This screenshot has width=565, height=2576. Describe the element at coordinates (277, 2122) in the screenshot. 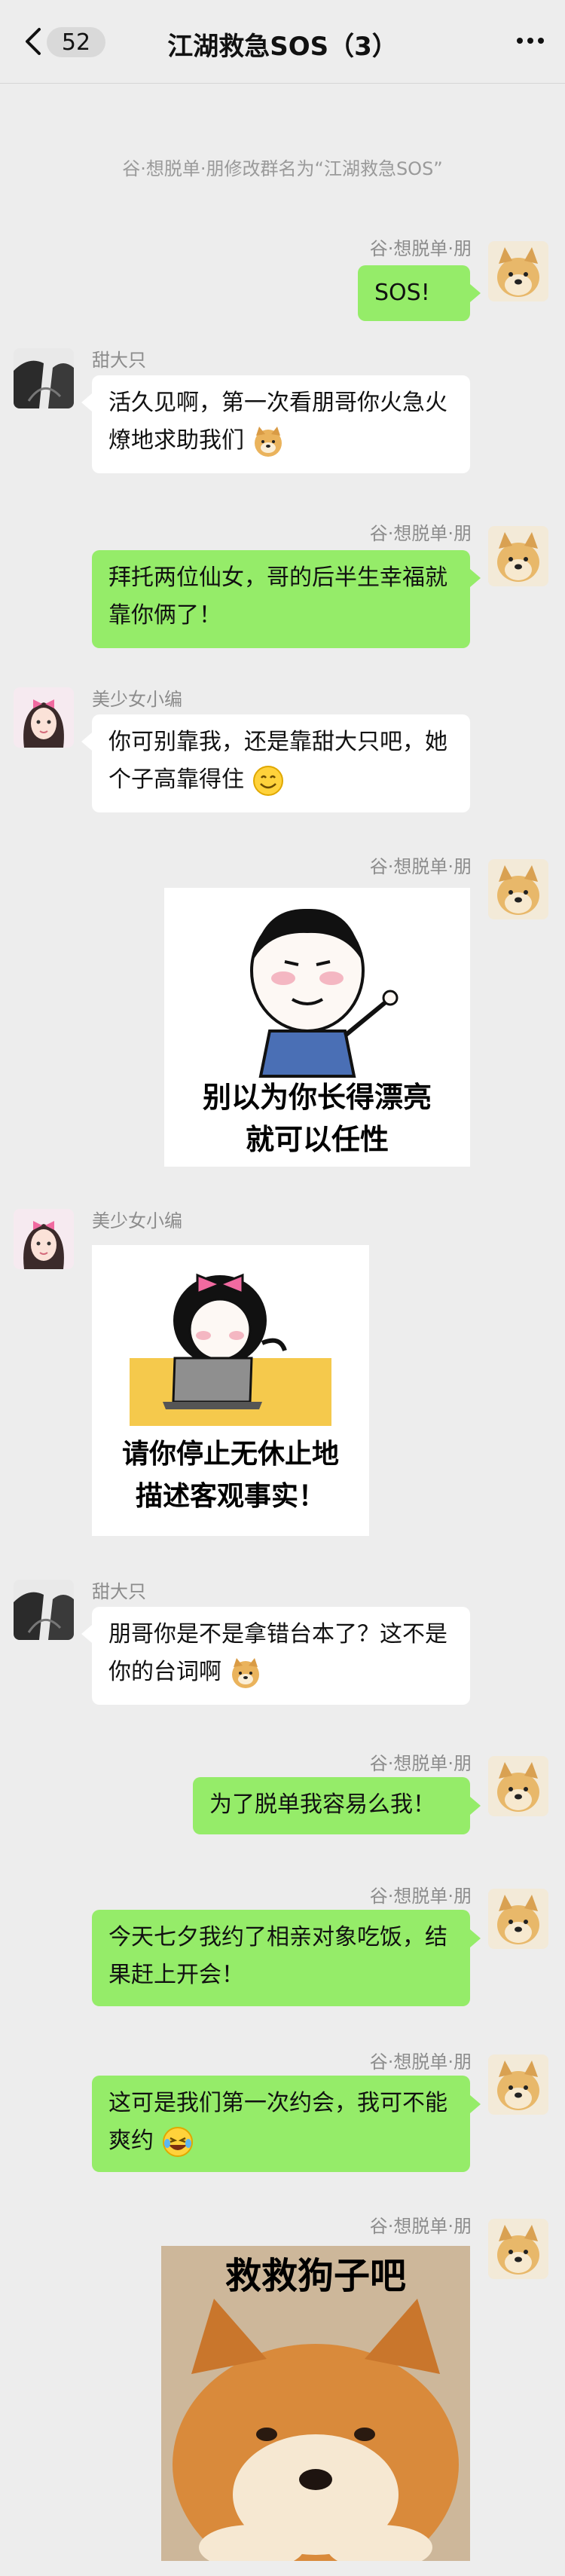

I see `message-text: 这可是我们第一次约会，我可不能爽约` at that location.